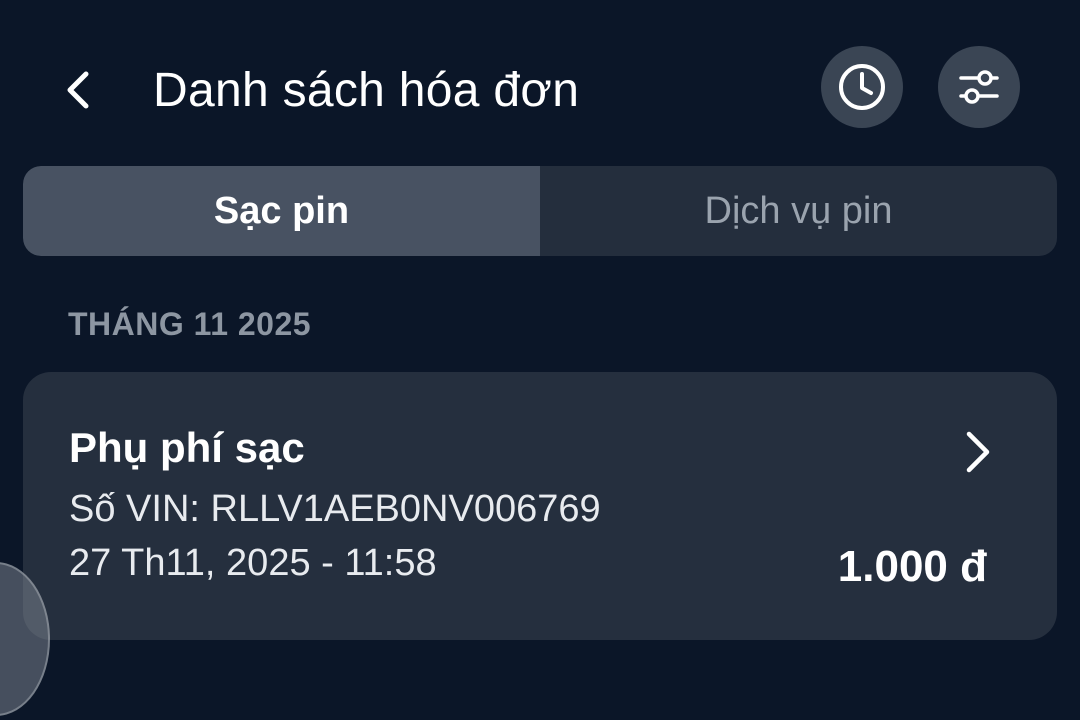  I want to click on invoice-amount: 1.000 đ, so click(912, 566).